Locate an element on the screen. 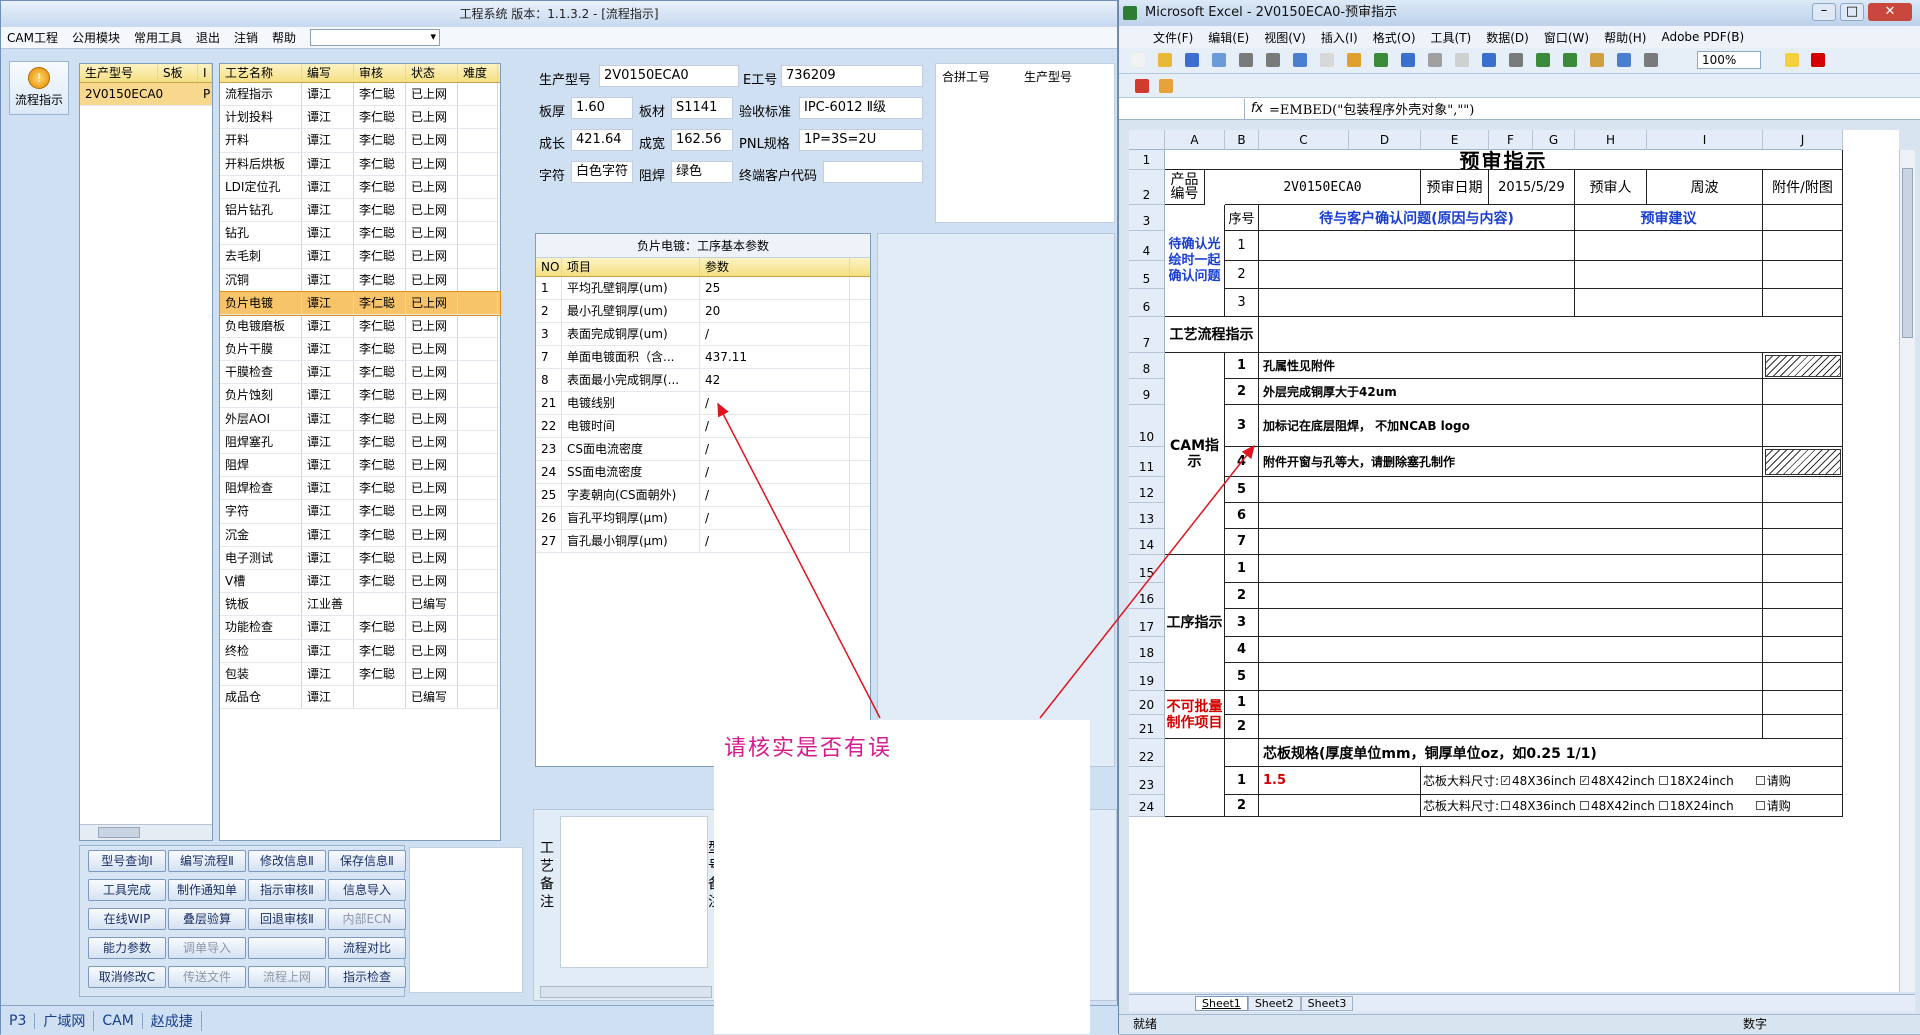  action-button-0: 型号查询Ⅰ is located at coordinates (127, 861).